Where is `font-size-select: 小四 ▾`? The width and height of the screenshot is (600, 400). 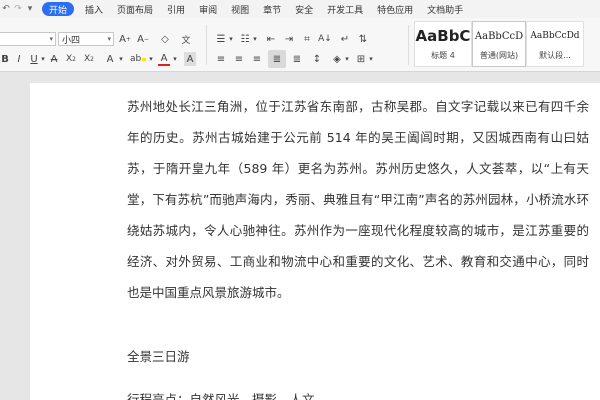
font-size-select: 小四 ▾ is located at coordinates (86, 39).